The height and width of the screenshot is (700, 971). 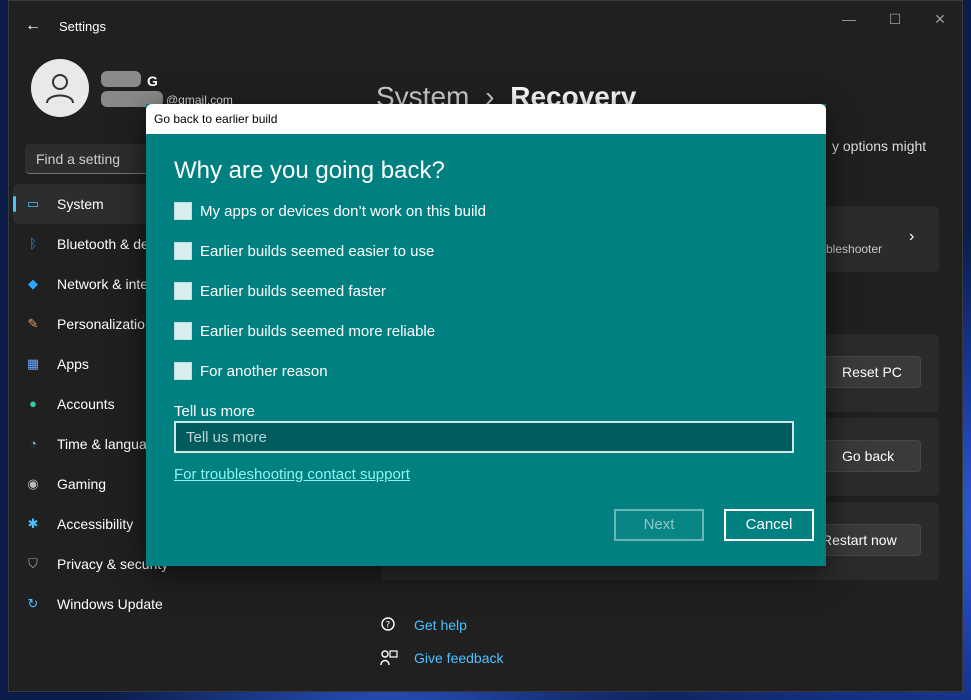 What do you see at coordinates (318, 331) in the screenshot?
I see `reason-label: Earlier builds seemed more reliable` at bounding box center [318, 331].